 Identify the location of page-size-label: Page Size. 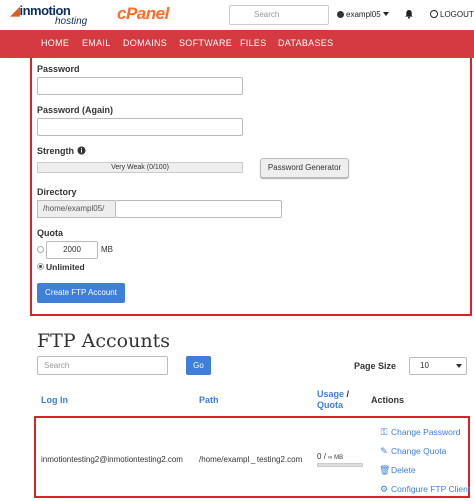
(375, 366).